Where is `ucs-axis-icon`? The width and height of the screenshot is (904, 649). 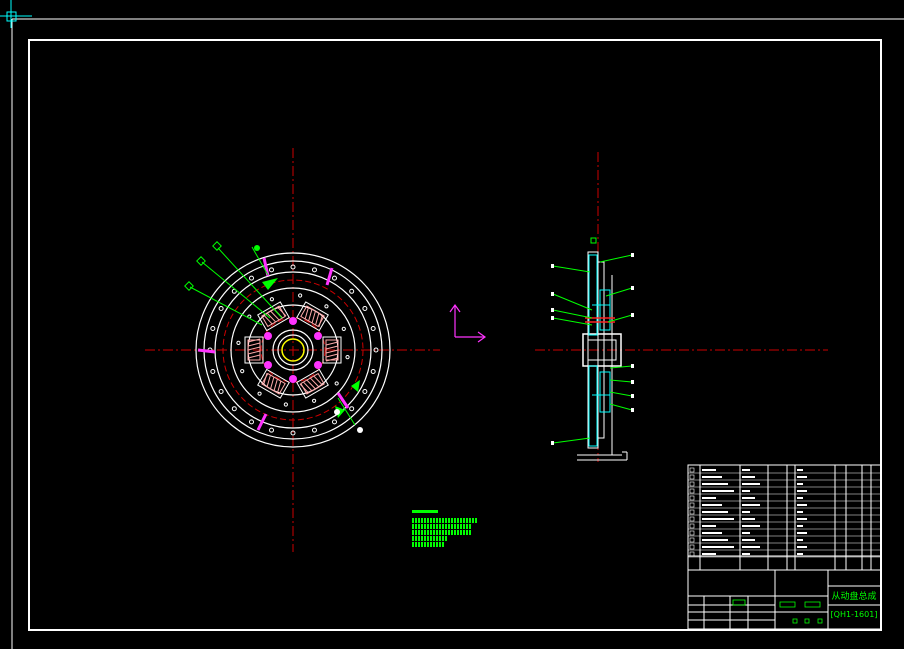 ucs-axis-icon is located at coordinates (468, 323).